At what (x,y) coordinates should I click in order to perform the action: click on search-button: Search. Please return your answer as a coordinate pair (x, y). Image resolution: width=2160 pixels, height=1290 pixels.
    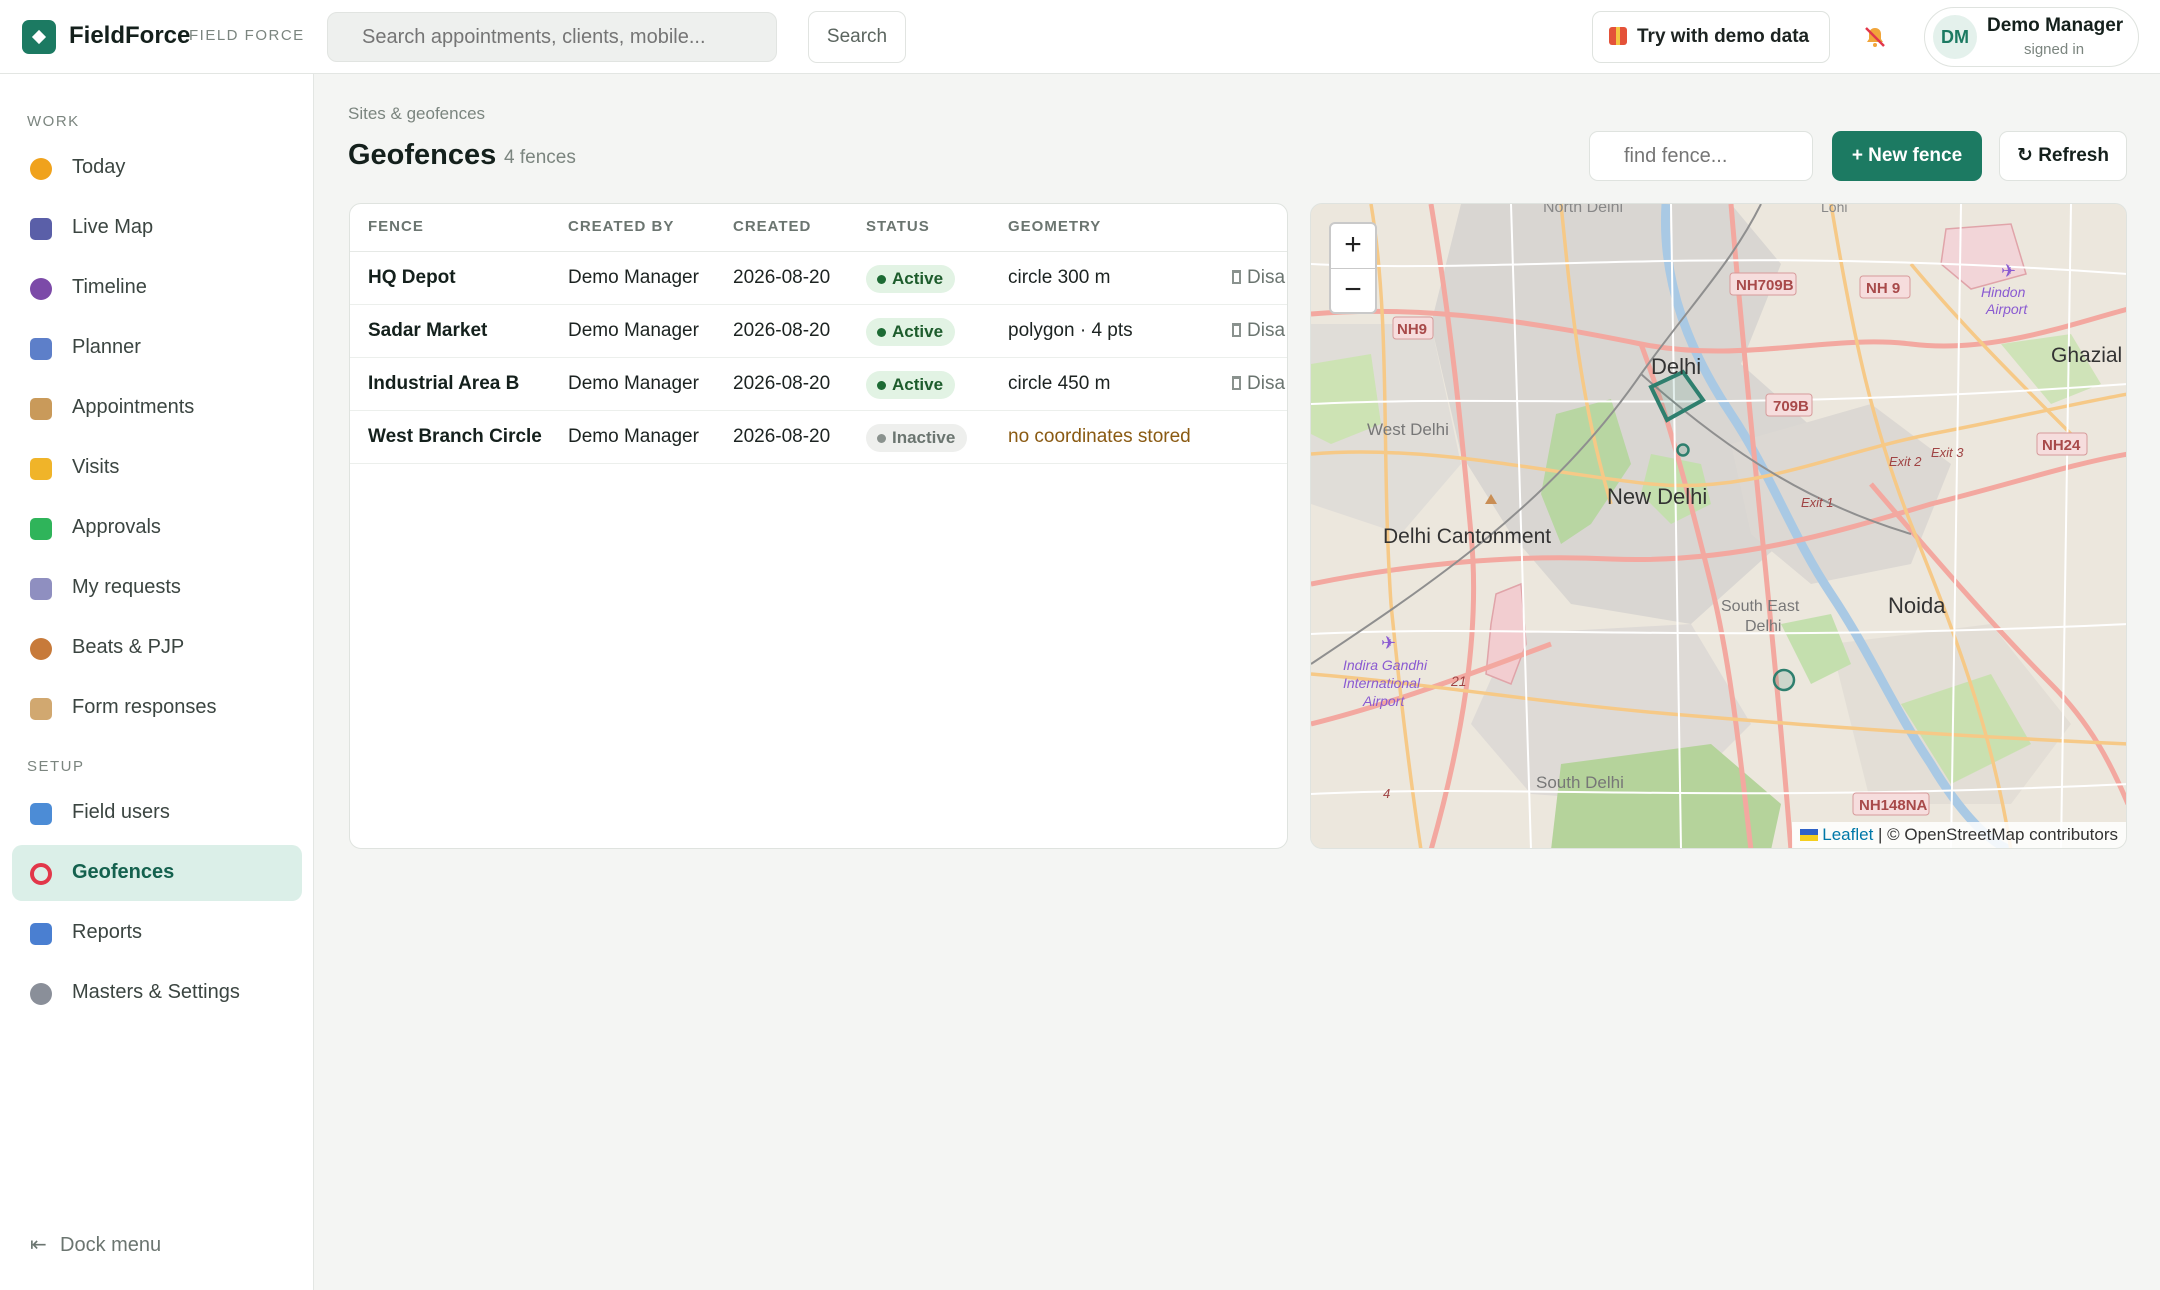
    Looking at the image, I should click on (857, 37).